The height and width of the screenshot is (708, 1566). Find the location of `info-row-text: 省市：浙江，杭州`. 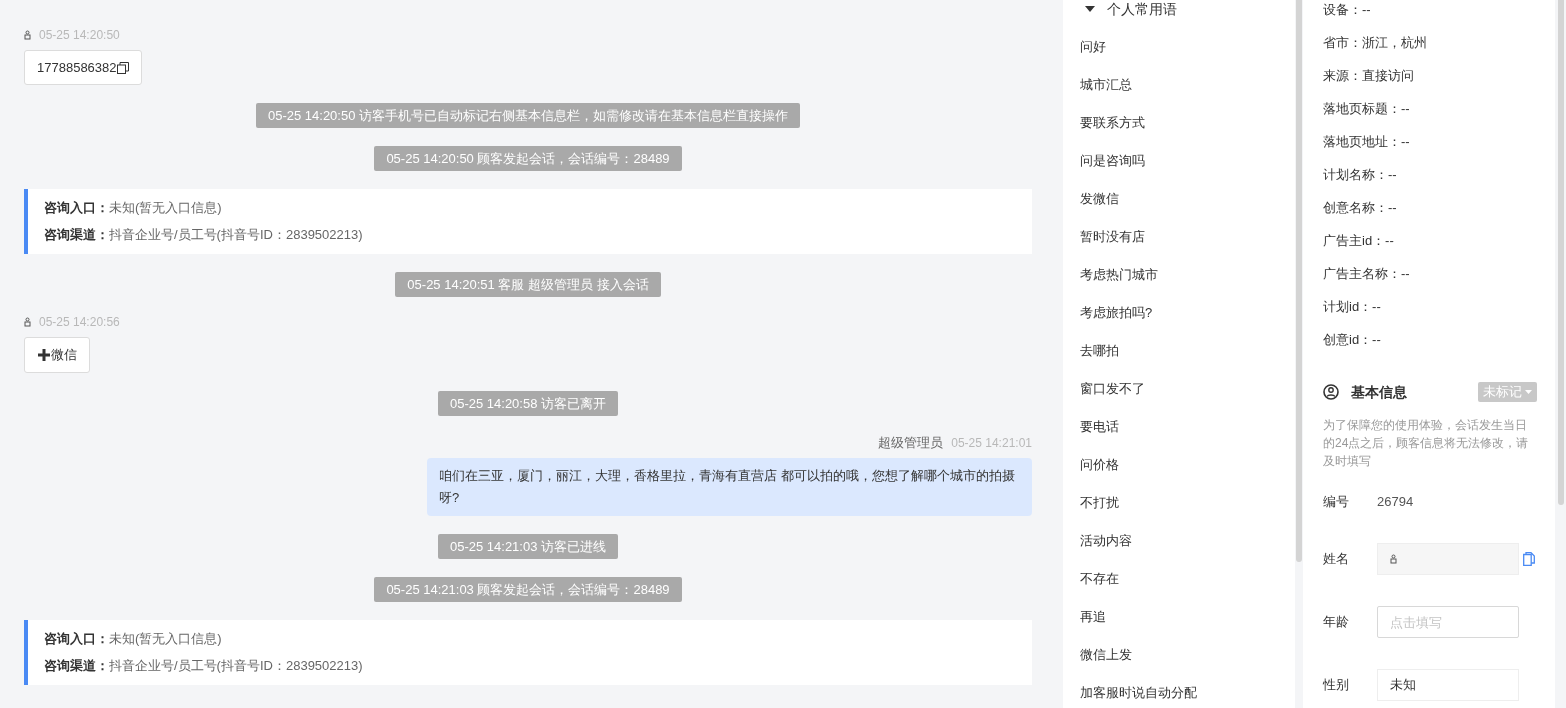

info-row-text: 省市：浙江，杭州 is located at coordinates (1375, 43).